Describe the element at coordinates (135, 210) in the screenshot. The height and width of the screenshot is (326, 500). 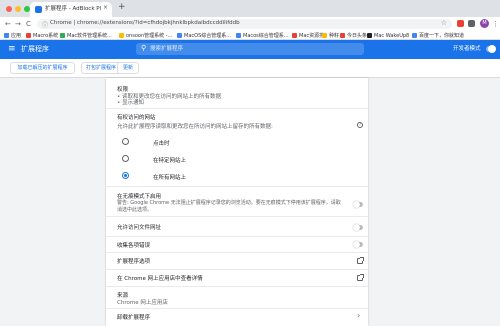
I see `incognito-warning-cont: 消选中此选项。` at that location.